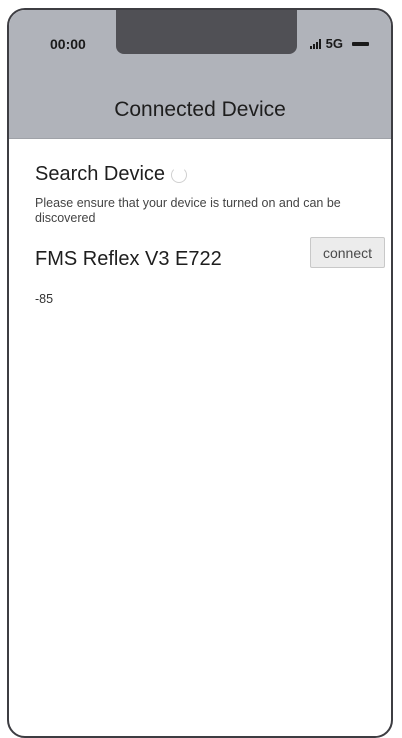  I want to click on network-label: 5G, so click(334, 43).